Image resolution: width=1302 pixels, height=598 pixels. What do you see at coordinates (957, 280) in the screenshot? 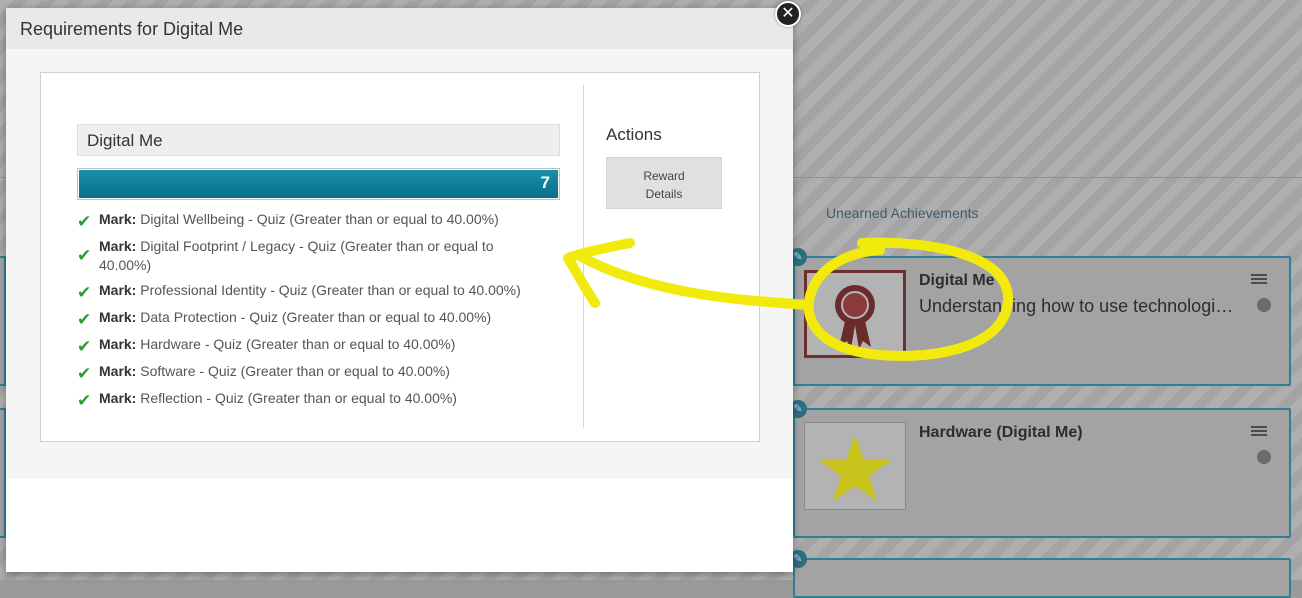
I see `card-title: Digital Me` at bounding box center [957, 280].